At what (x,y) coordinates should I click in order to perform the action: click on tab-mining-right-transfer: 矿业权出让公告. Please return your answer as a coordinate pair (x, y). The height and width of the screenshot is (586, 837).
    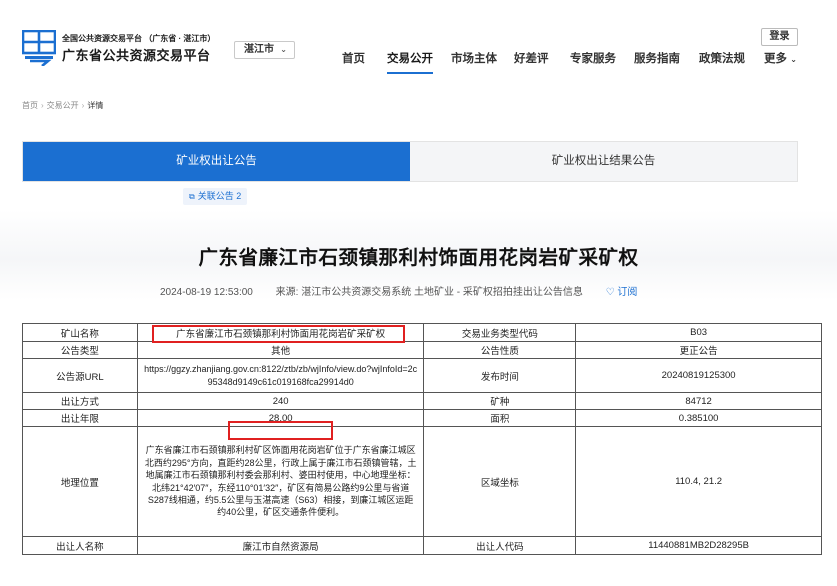
    Looking at the image, I should click on (216, 161).